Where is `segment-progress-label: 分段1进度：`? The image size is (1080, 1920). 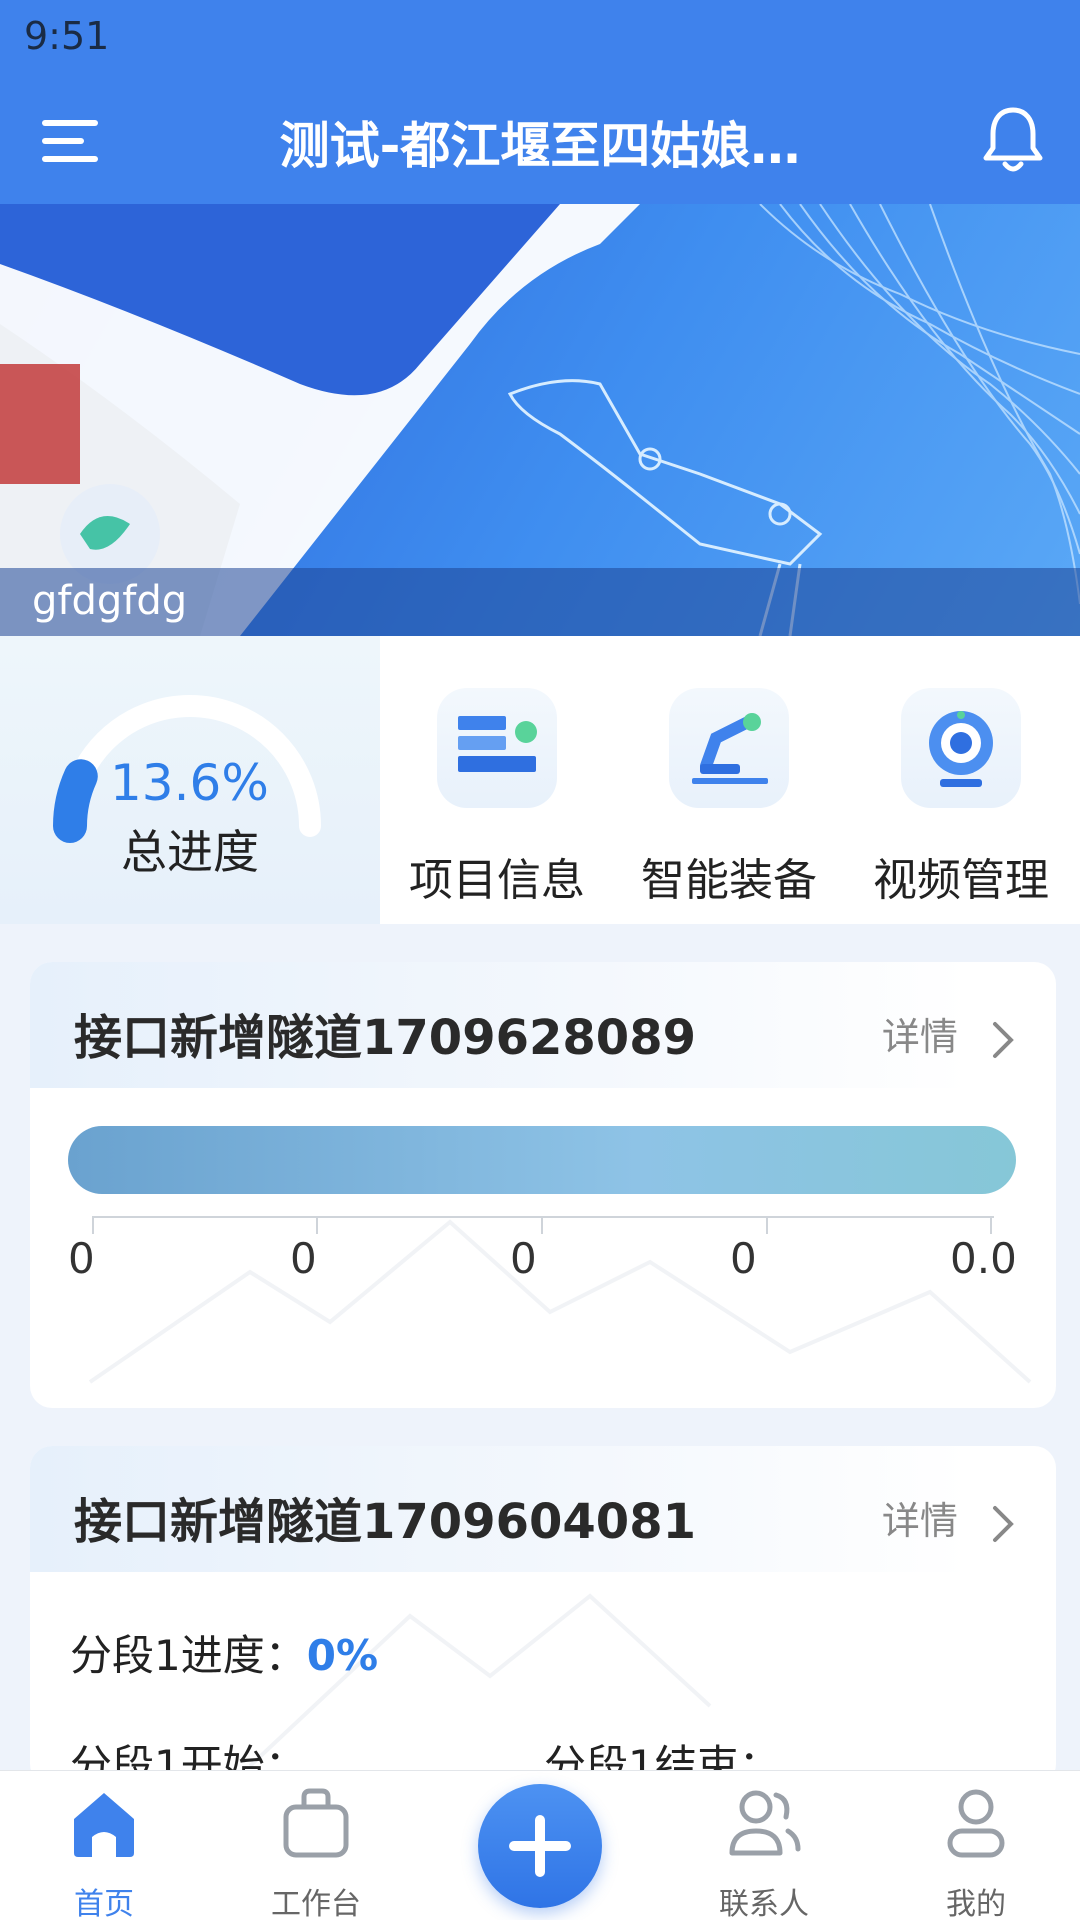
segment-progress-label: 分段1进度： is located at coordinates (188, 1655).